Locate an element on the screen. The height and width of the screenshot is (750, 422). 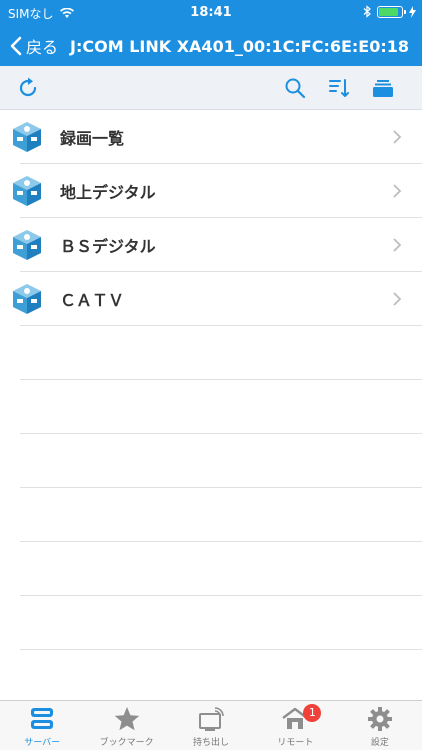
tab-label: ブックマーク is located at coordinates (126, 743).